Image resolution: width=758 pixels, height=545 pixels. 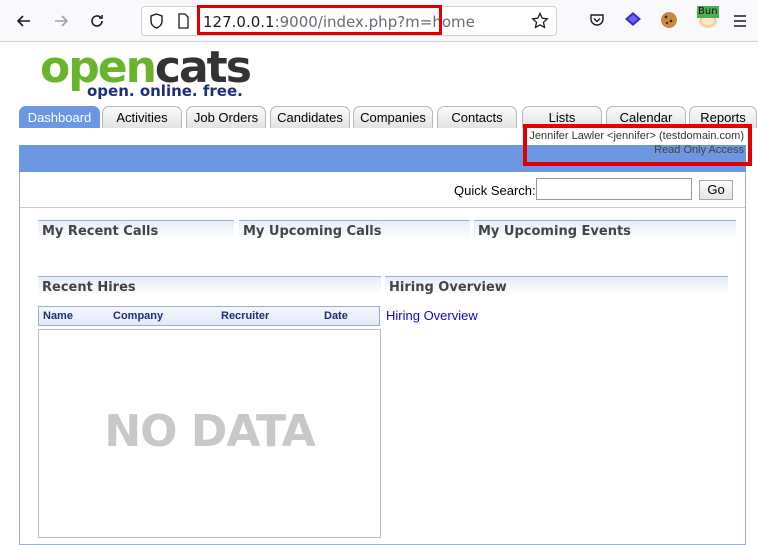 I want to click on bun-extension-icon: Bun, so click(x=708, y=17).